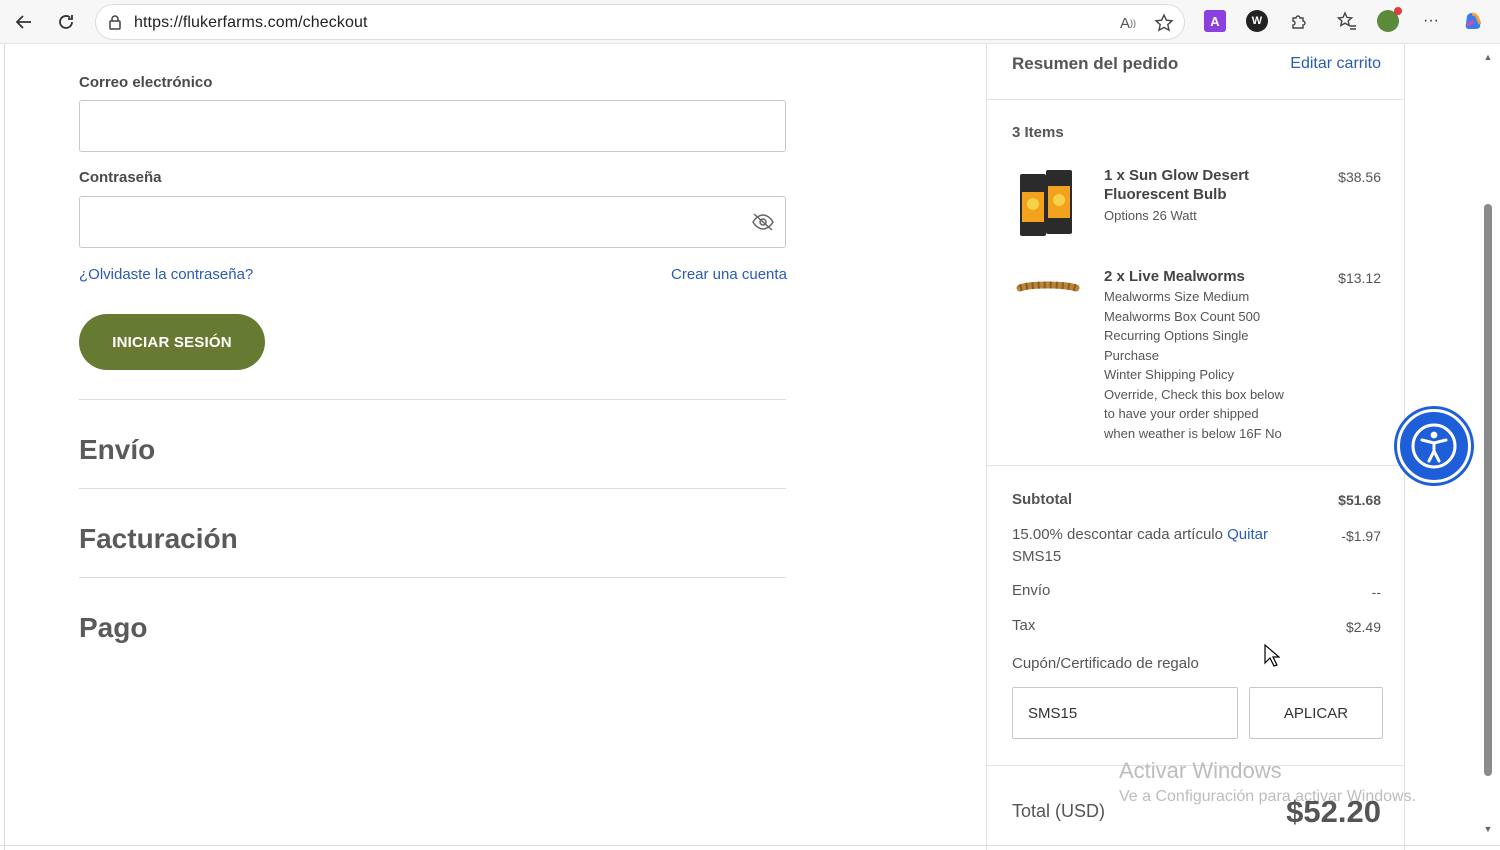  I want to click on item-option-line: Mealworms Size Medium, so click(1177, 296).